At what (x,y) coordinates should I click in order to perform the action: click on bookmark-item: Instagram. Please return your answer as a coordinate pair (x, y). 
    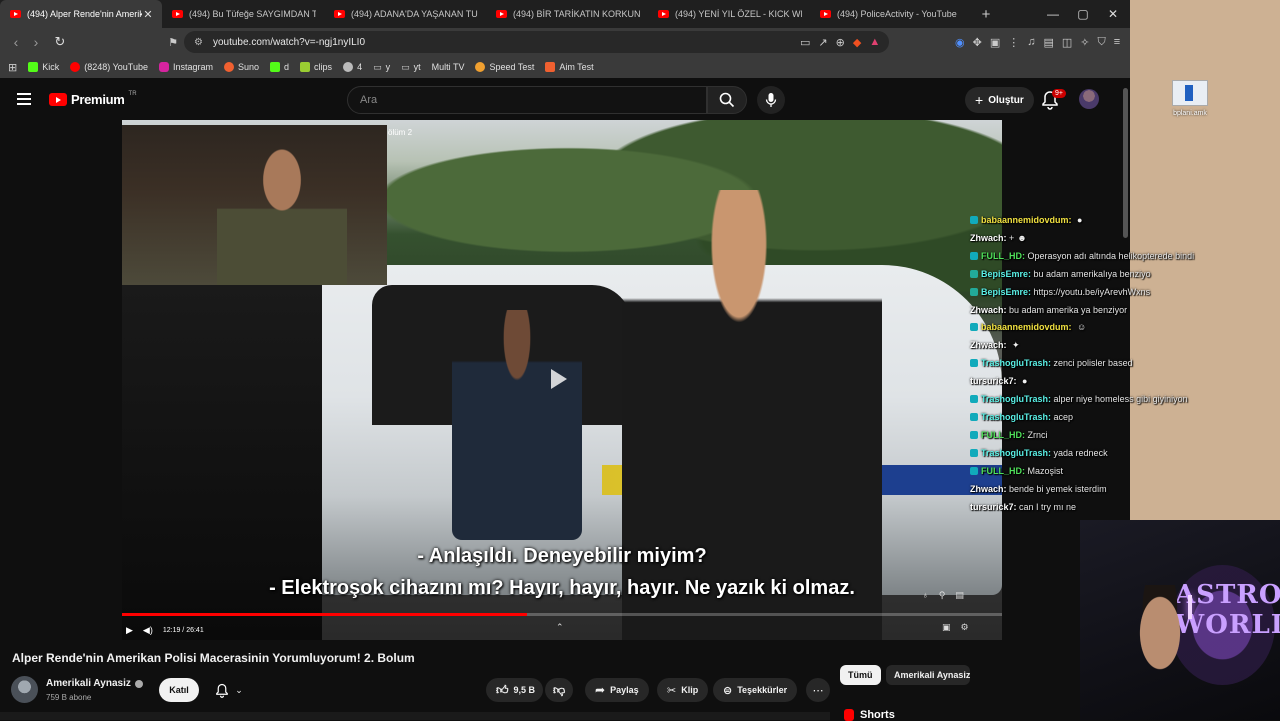
    Looking at the image, I should click on (185, 67).